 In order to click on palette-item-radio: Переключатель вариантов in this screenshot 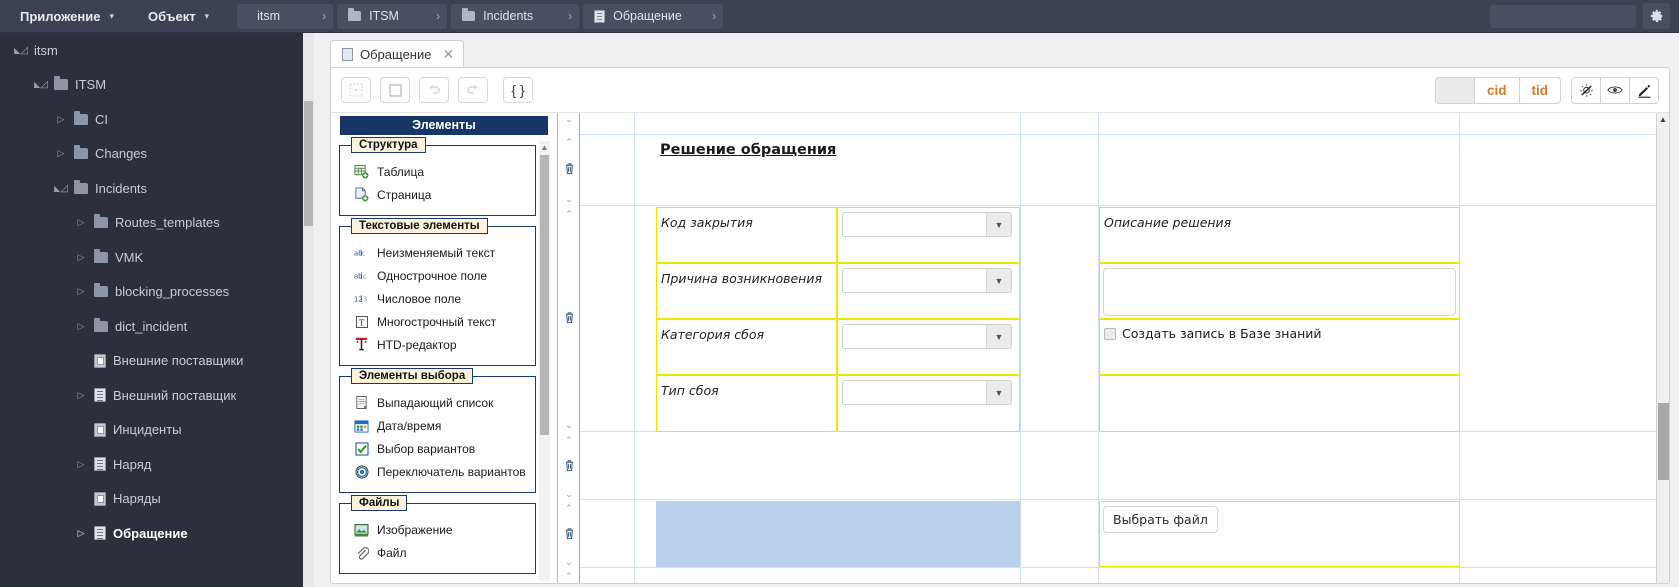, I will do `click(437, 471)`.